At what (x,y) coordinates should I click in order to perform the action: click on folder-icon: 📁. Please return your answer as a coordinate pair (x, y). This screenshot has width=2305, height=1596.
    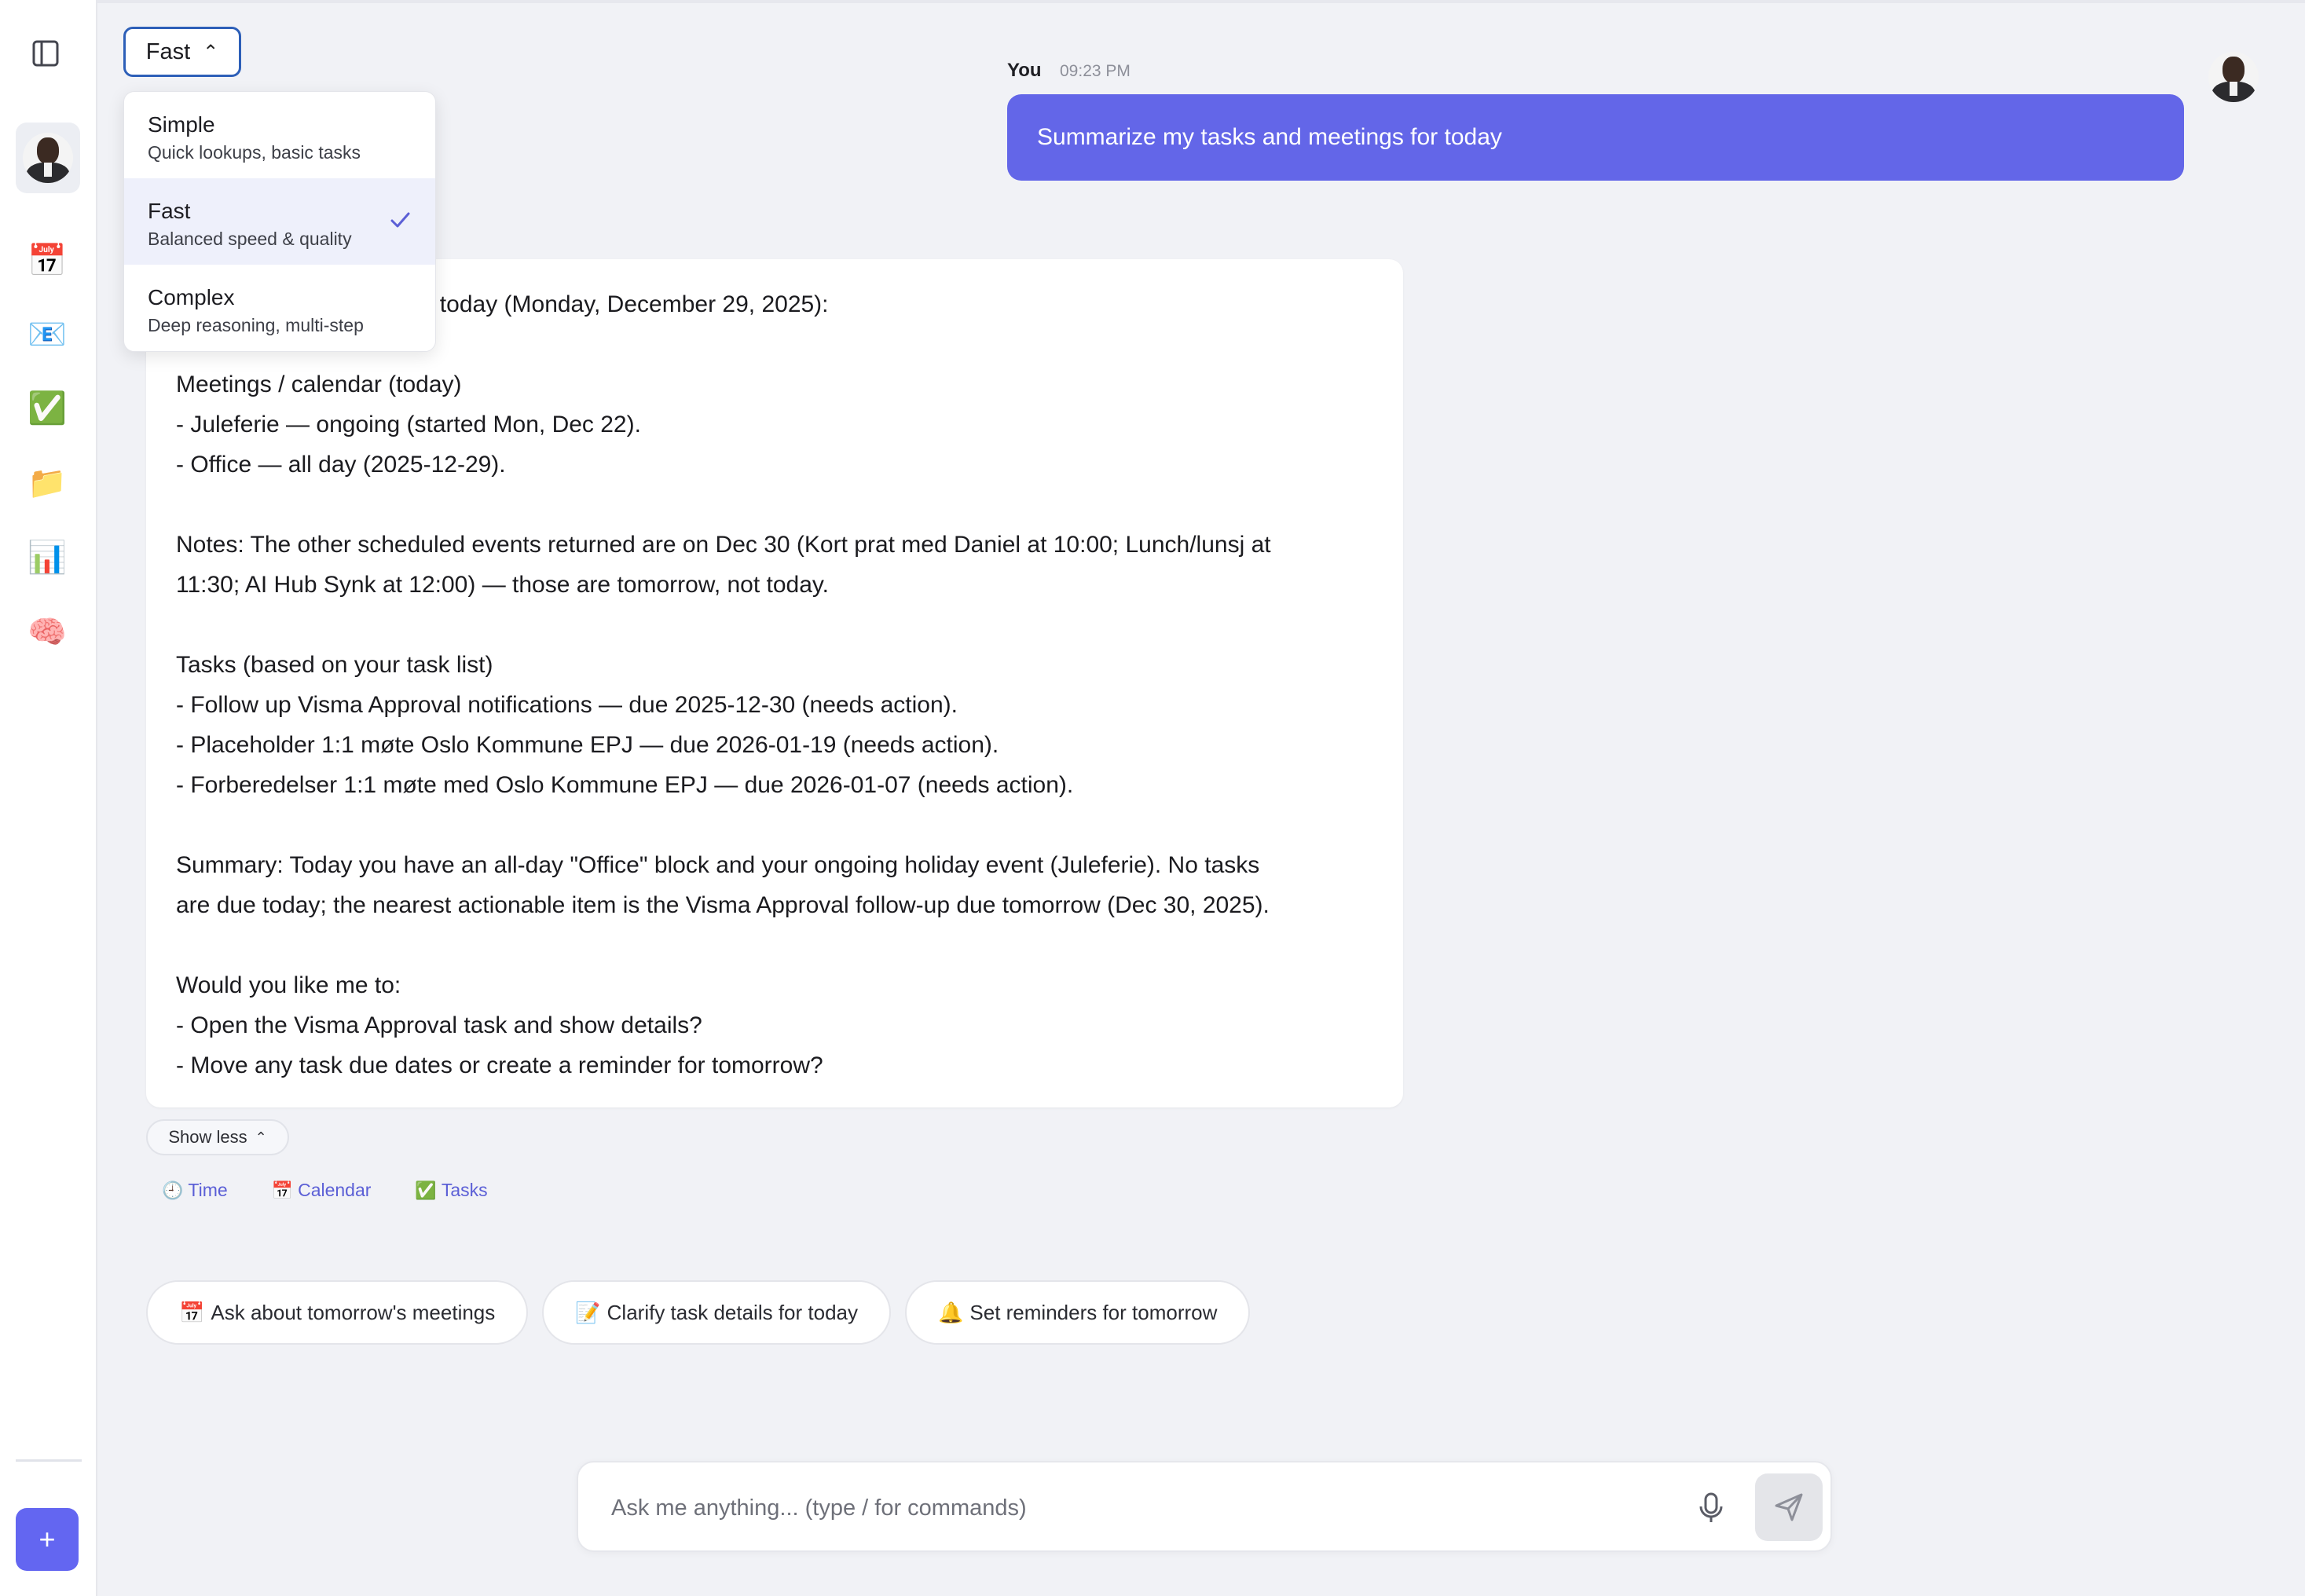
    Looking at the image, I should click on (47, 483).